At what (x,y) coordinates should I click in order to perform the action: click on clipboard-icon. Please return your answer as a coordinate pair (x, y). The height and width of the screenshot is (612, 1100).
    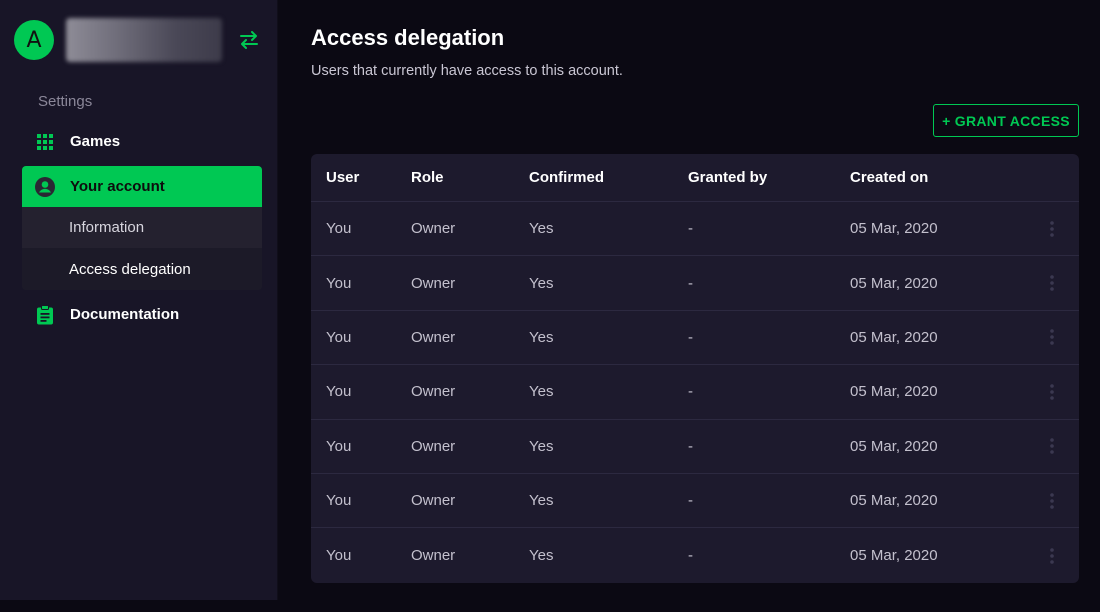
    Looking at the image, I should click on (45, 315).